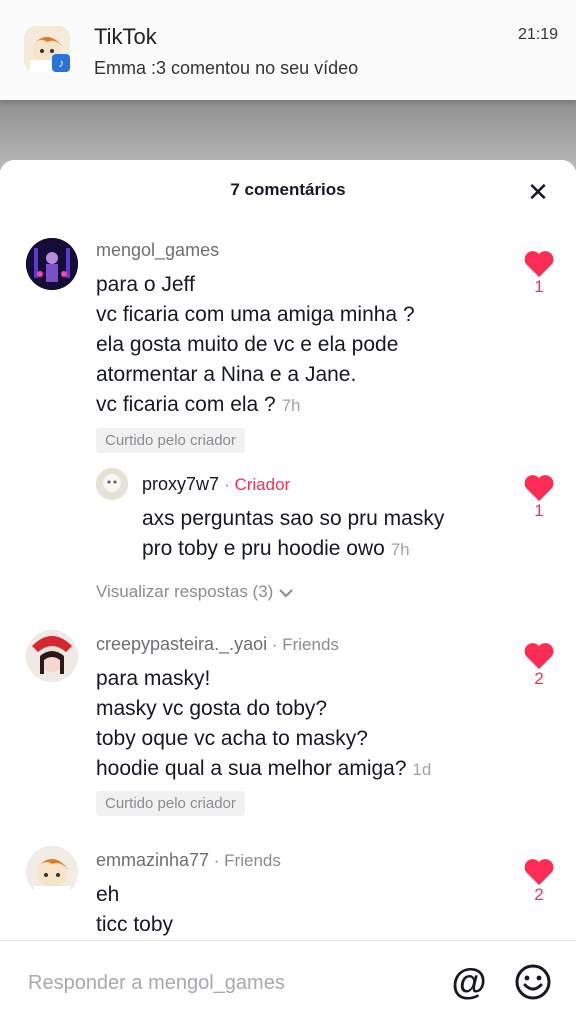 Image resolution: width=576 pixels, height=1025 pixels. Describe the element at coordinates (217, 644) in the screenshot. I see `comment-username: creepypasteira._.yaoi · Friends` at that location.